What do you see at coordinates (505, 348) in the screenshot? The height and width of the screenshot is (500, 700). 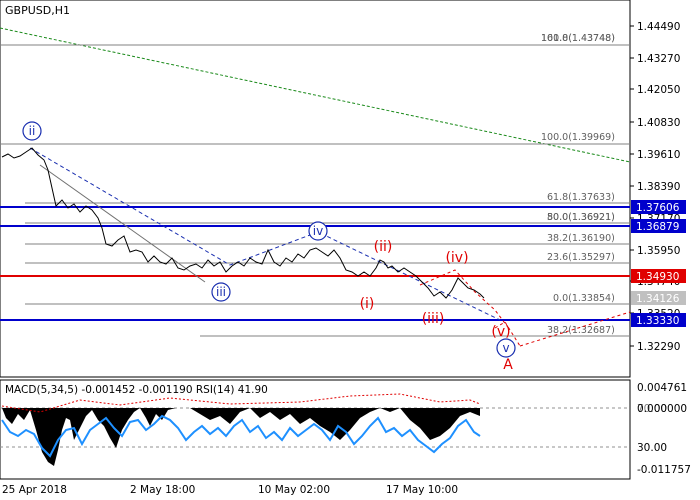 I see `wave-v-label: v` at bounding box center [505, 348].